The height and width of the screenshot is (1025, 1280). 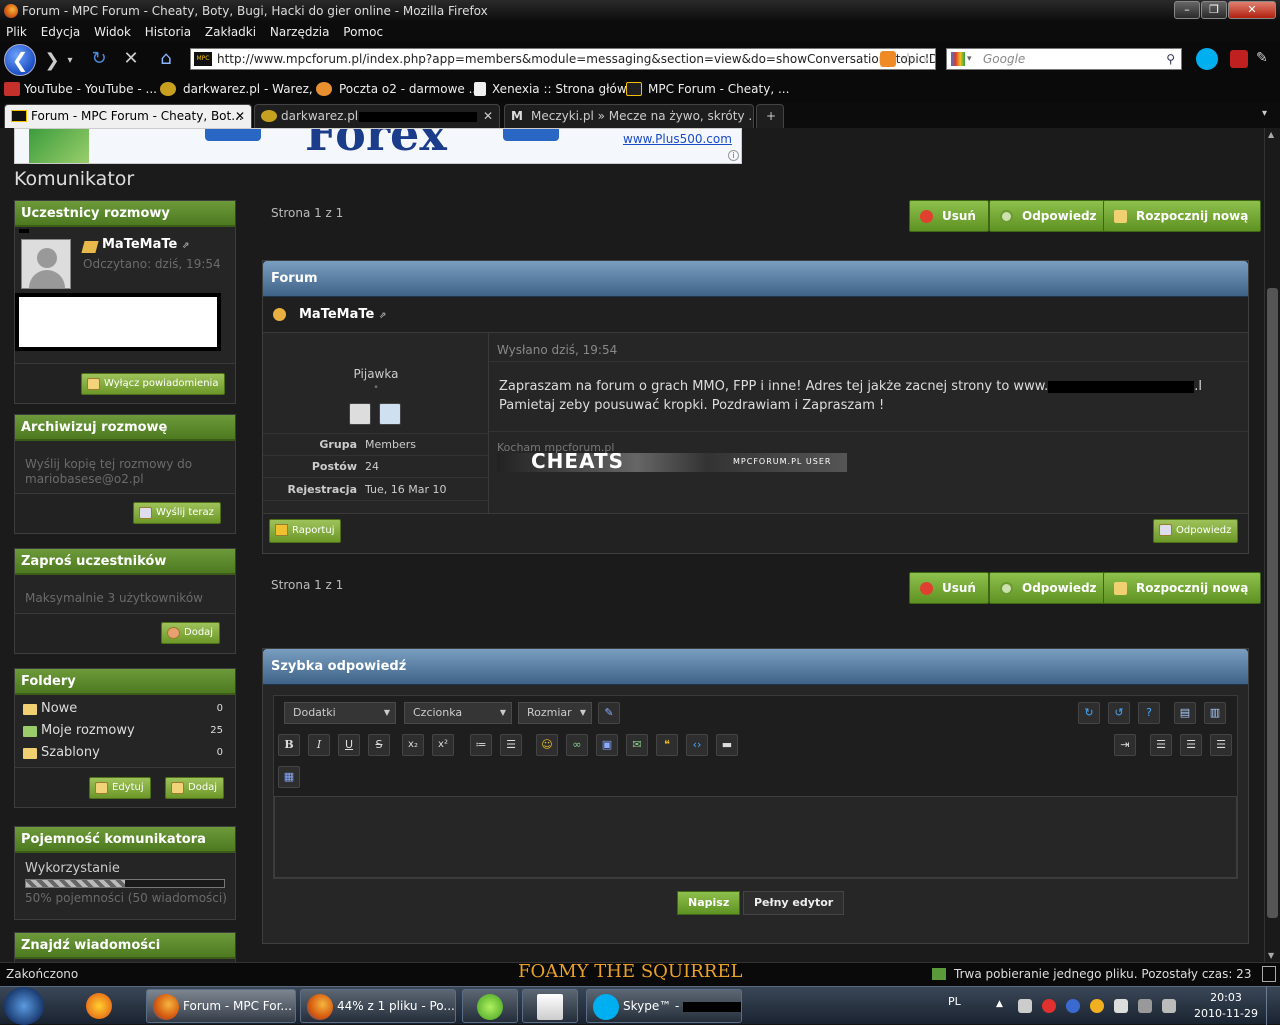 What do you see at coordinates (1182, 216) in the screenshot?
I see `new-conversation-button: Rozpocznij nową` at bounding box center [1182, 216].